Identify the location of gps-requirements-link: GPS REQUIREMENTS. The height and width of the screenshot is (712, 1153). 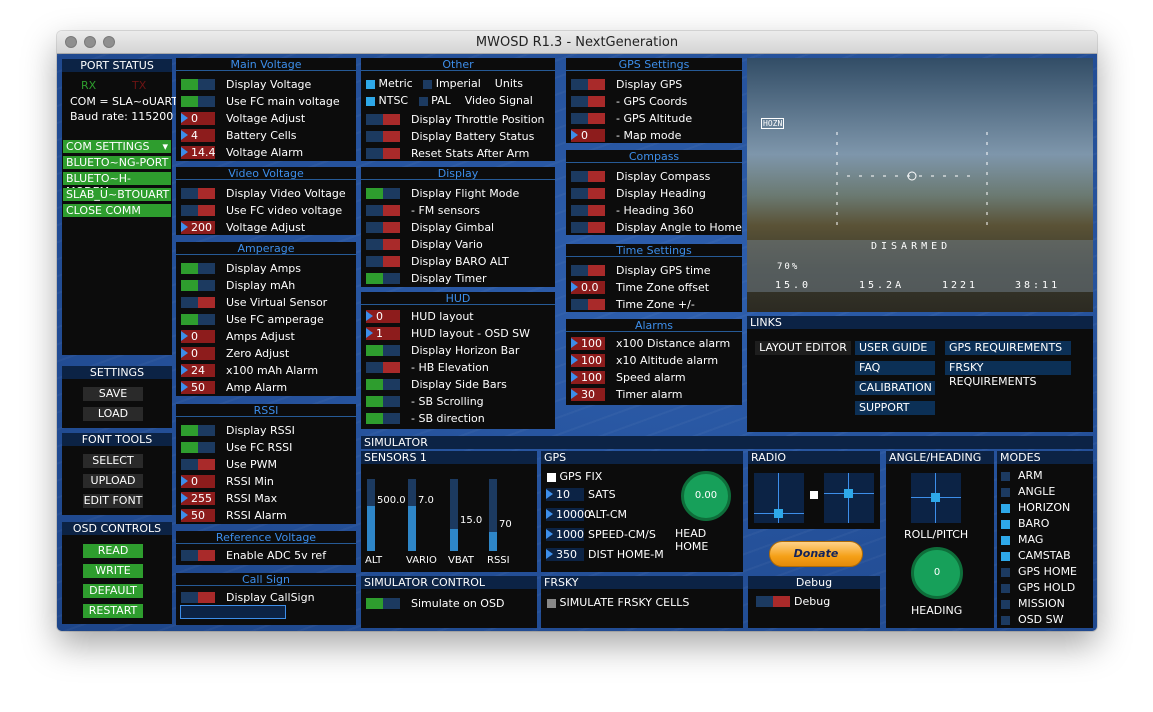
(1008, 348).